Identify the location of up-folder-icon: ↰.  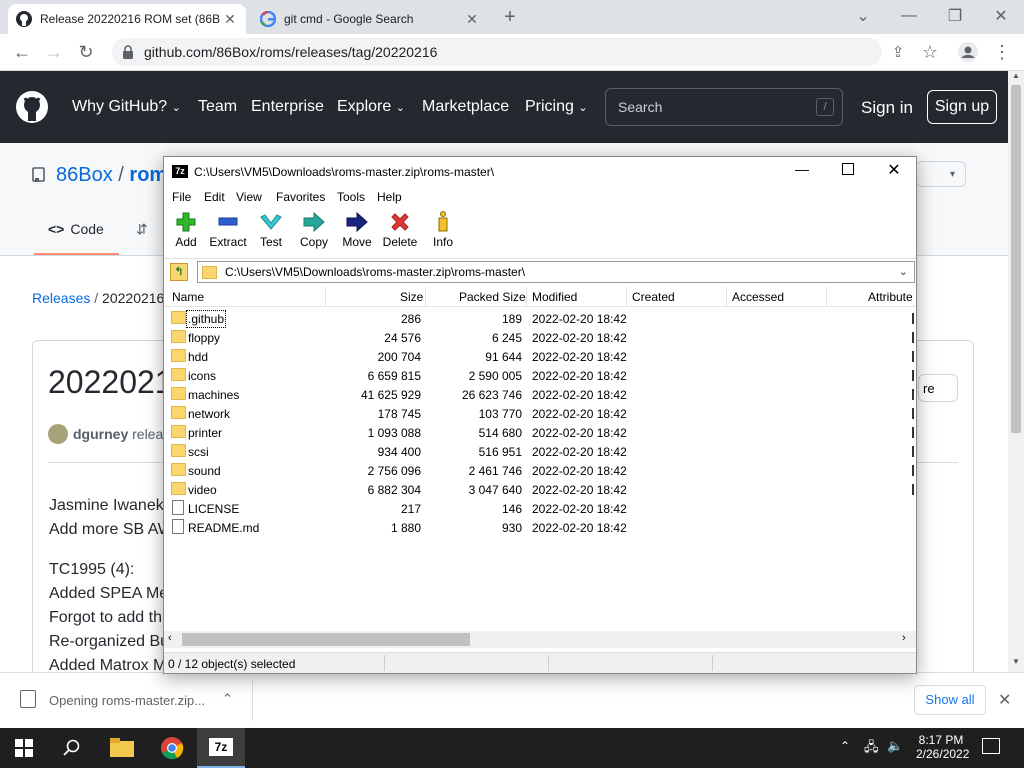
(179, 272).